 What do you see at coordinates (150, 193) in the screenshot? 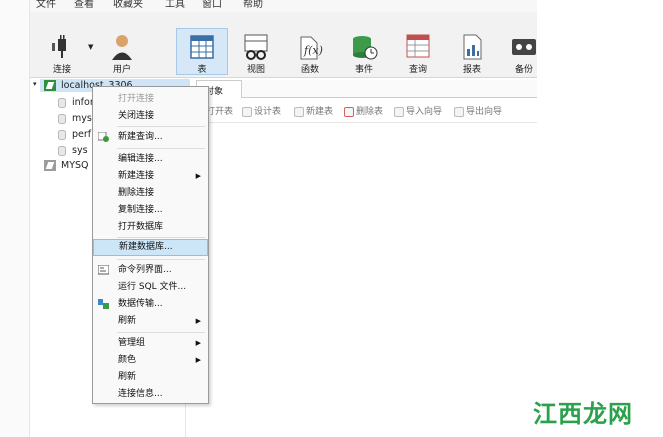
I see `menu-delete-connection: 删除连接` at bounding box center [150, 193].